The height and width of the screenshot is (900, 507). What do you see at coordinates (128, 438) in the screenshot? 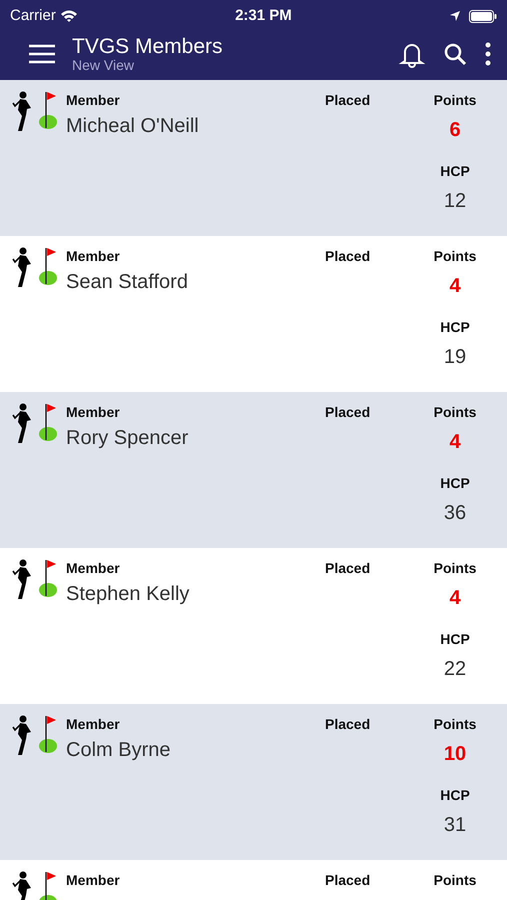
I see `member-name: Rory Spencer` at bounding box center [128, 438].